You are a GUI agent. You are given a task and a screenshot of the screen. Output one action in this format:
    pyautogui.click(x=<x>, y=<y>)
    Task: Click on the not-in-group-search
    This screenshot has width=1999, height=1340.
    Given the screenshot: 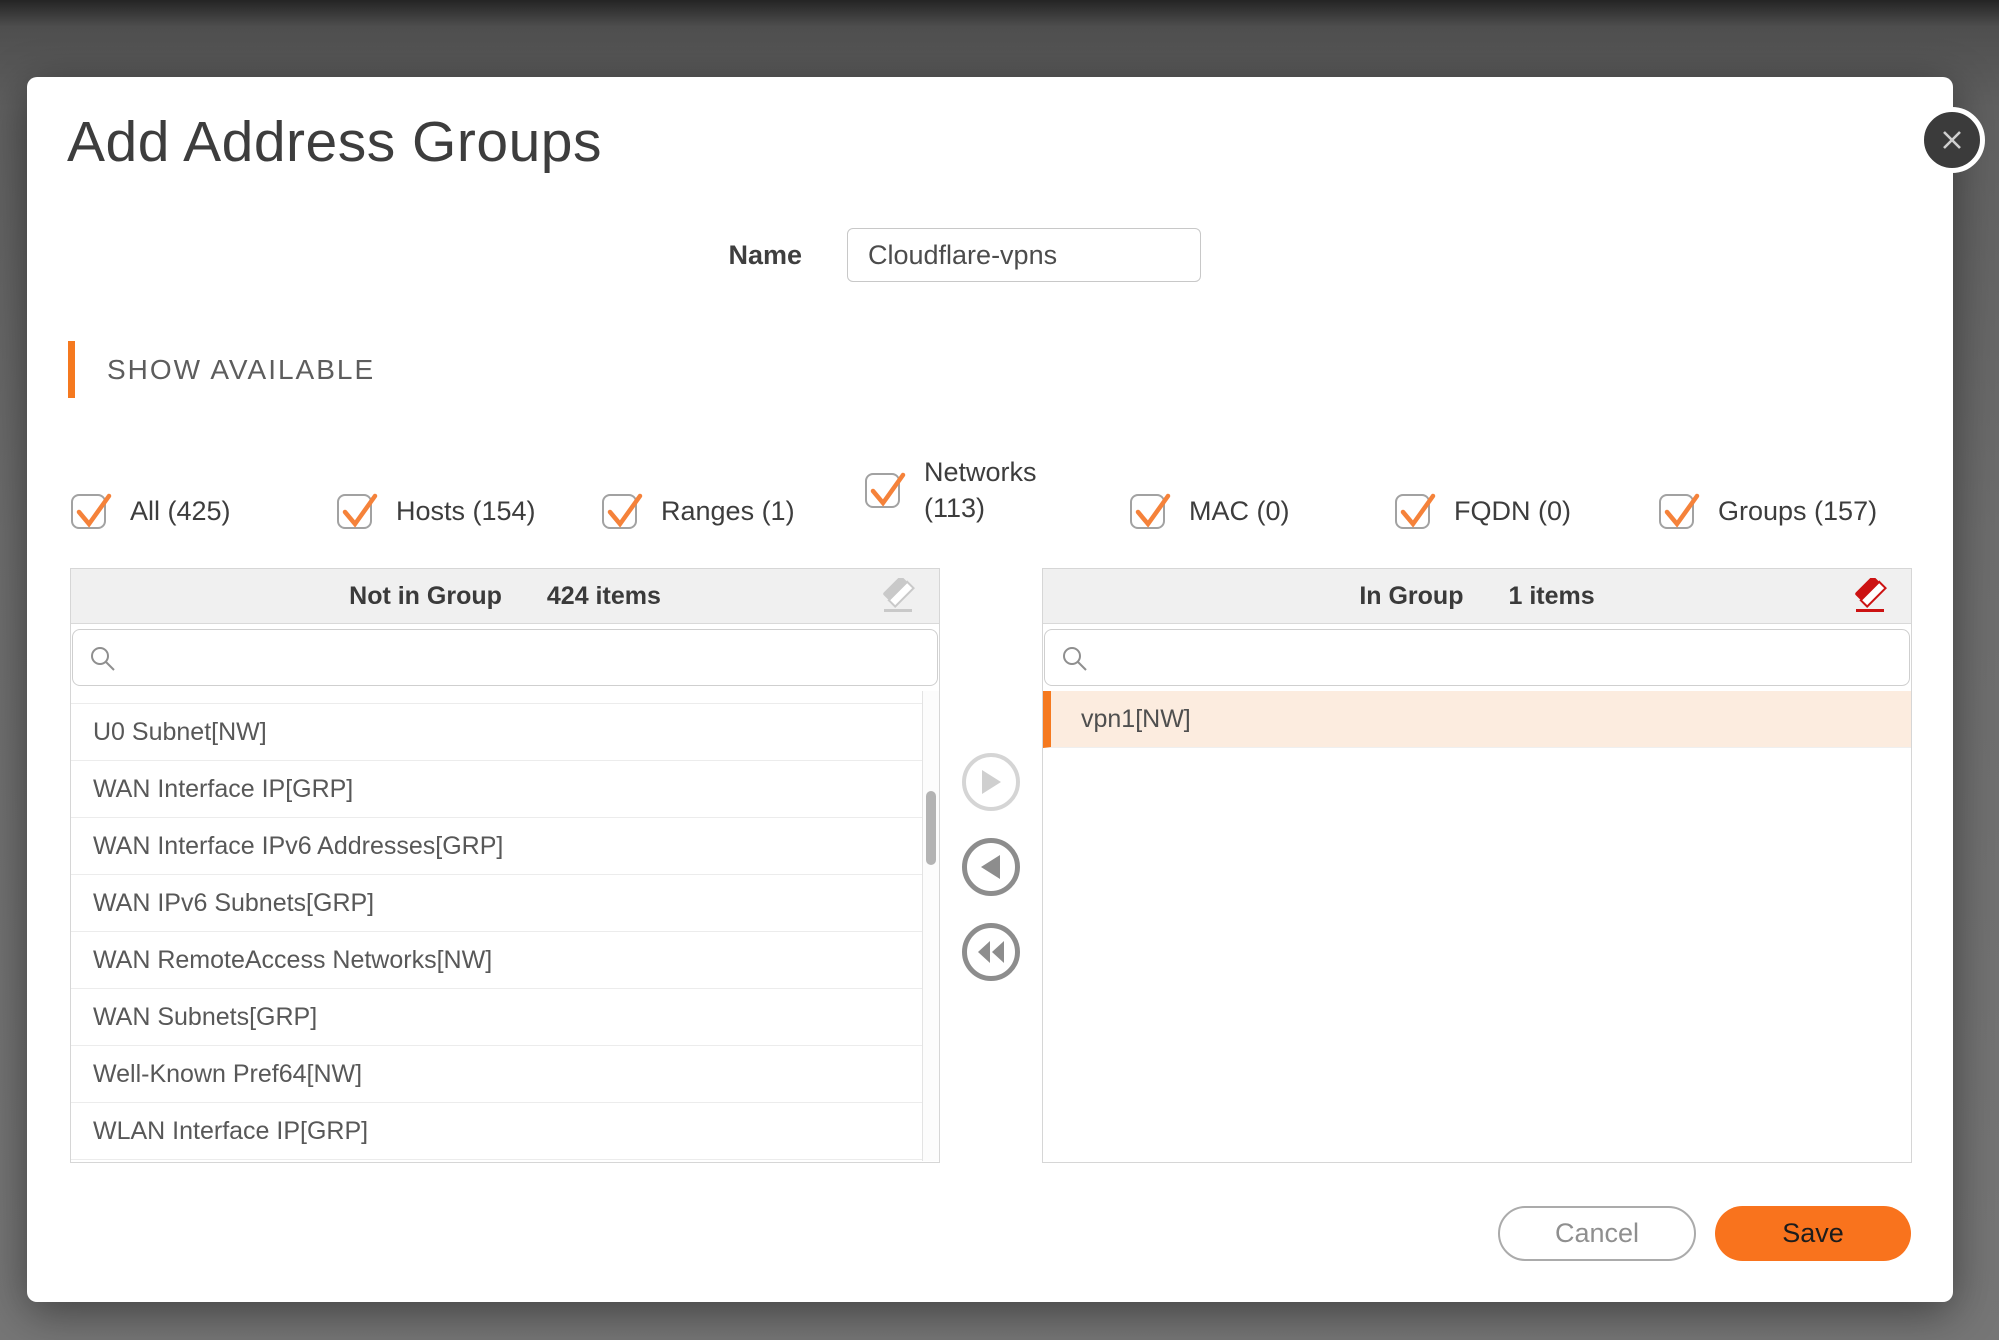 What is the action you would take?
    pyautogui.click(x=505, y=657)
    